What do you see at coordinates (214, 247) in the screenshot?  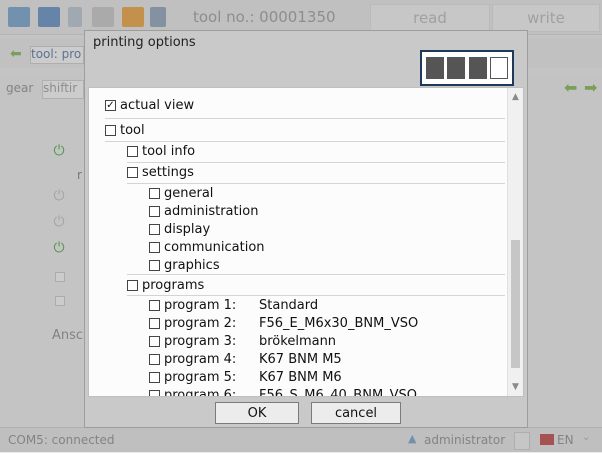 I see `item-label: communication` at bounding box center [214, 247].